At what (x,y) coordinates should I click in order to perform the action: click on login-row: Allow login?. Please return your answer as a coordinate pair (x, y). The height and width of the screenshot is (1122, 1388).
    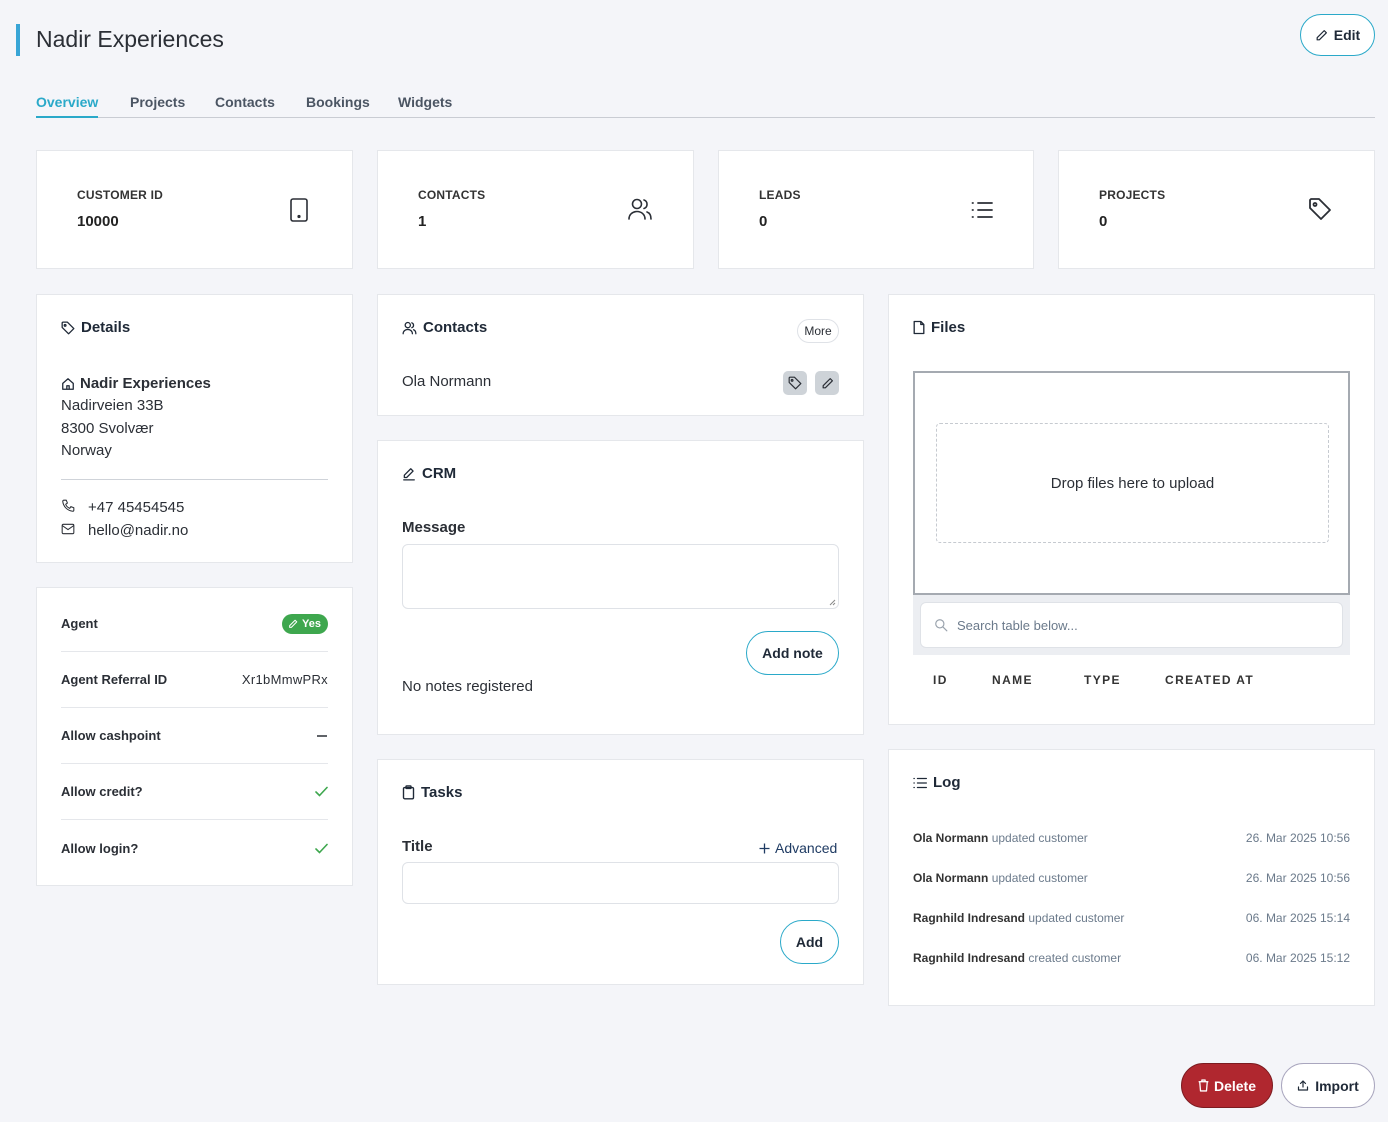
    Looking at the image, I should click on (194, 848).